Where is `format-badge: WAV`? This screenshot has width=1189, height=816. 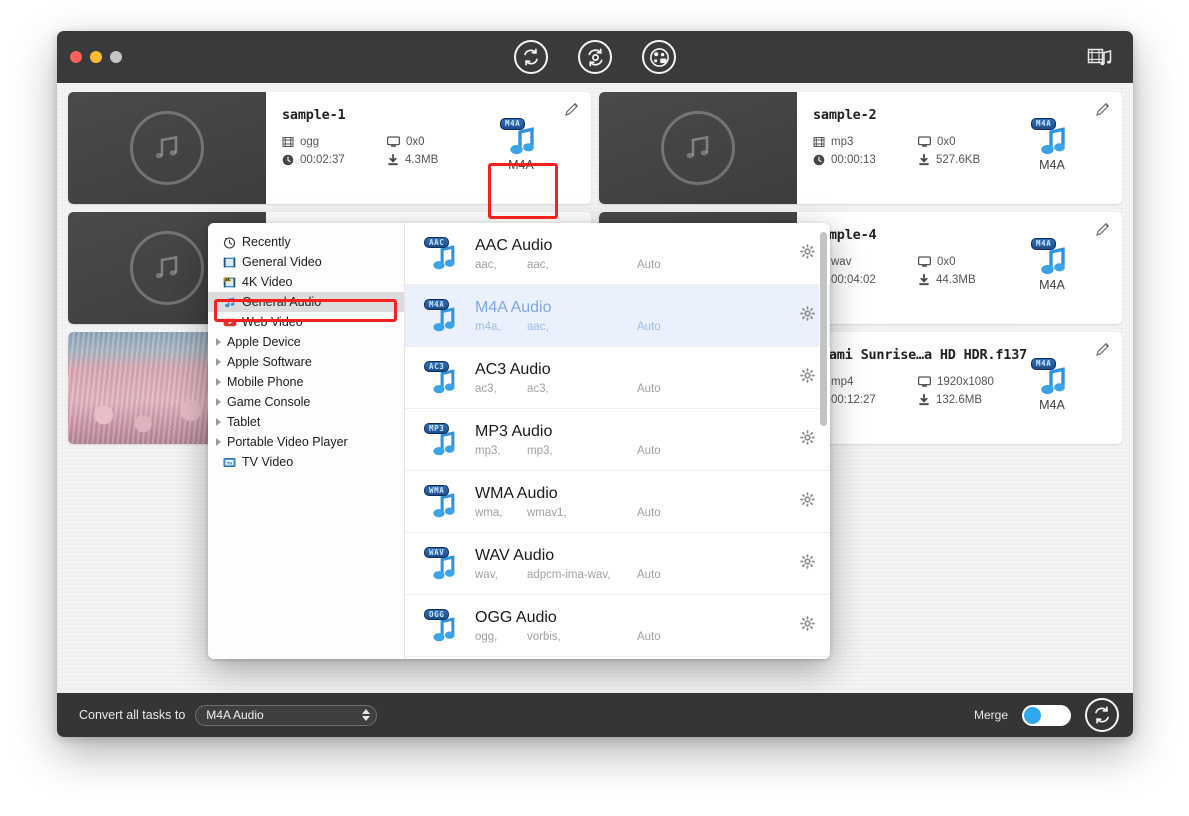
format-badge: WAV is located at coordinates (437, 552).